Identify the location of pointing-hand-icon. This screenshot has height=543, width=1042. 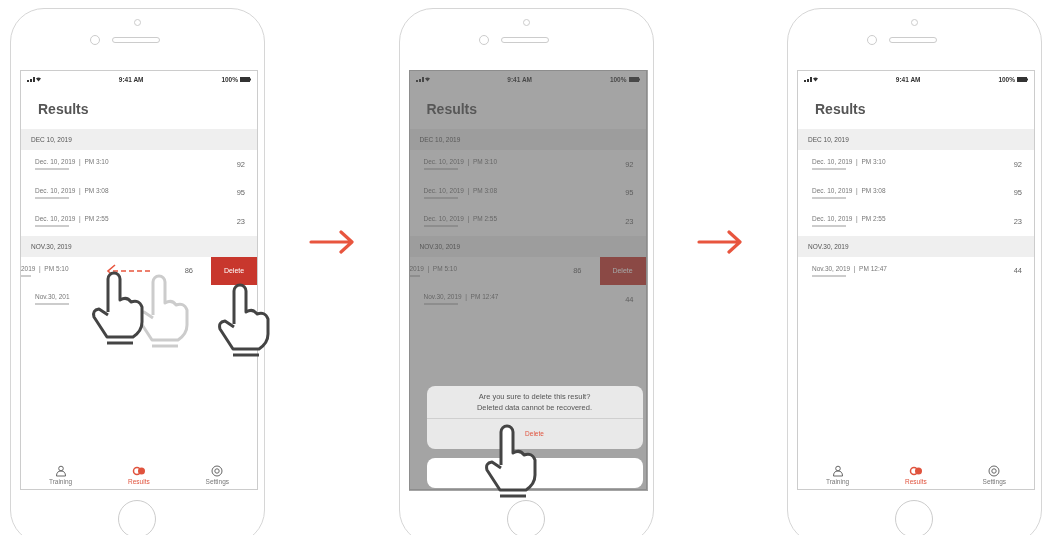
(118, 308).